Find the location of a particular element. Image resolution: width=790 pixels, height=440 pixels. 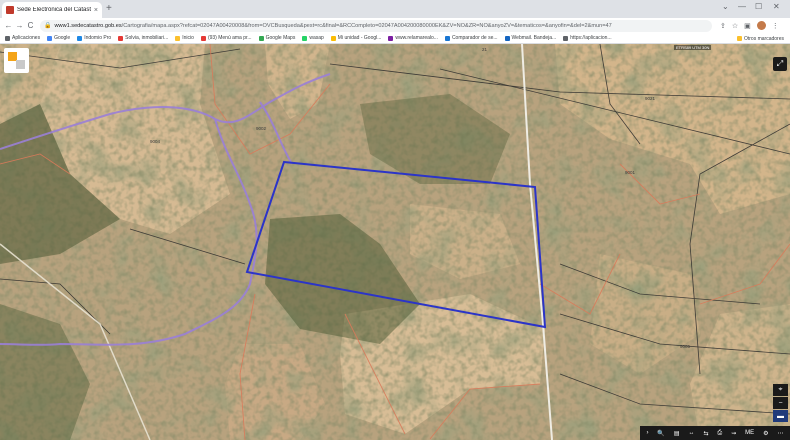

bookmark-google-maps: Google Maps is located at coordinates (276, 38).